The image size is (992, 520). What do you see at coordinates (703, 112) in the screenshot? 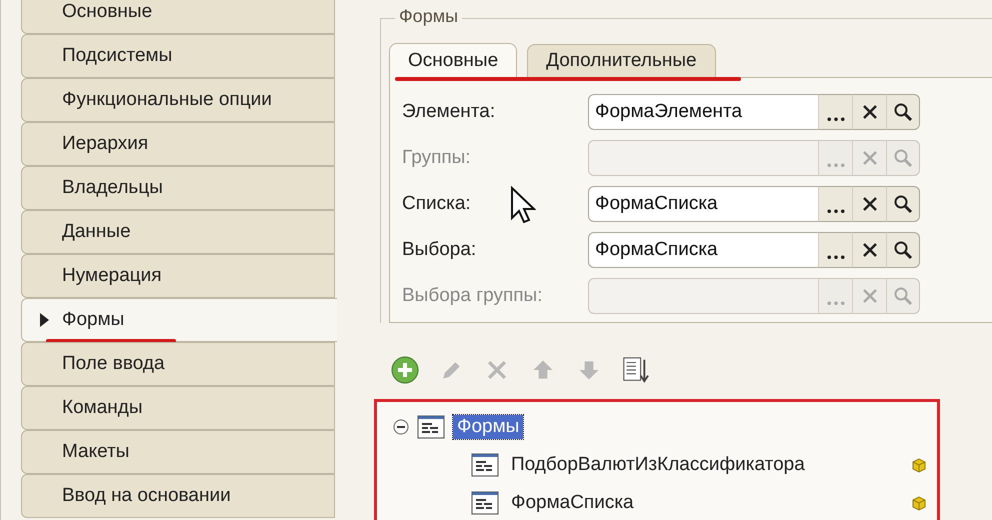
I see `input-field: ФормаЭлемента` at bounding box center [703, 112].